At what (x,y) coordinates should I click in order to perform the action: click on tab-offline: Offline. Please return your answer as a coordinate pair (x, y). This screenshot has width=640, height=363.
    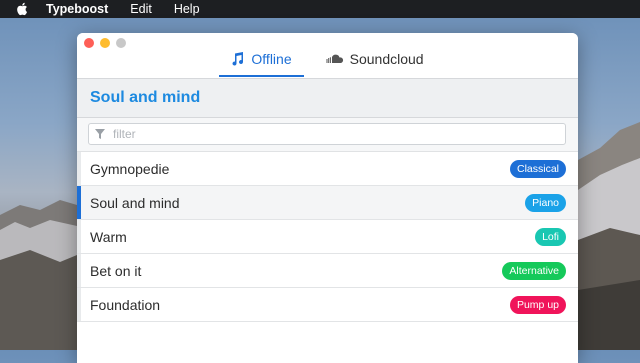
    Looking at the image, I should click on (261, 61).